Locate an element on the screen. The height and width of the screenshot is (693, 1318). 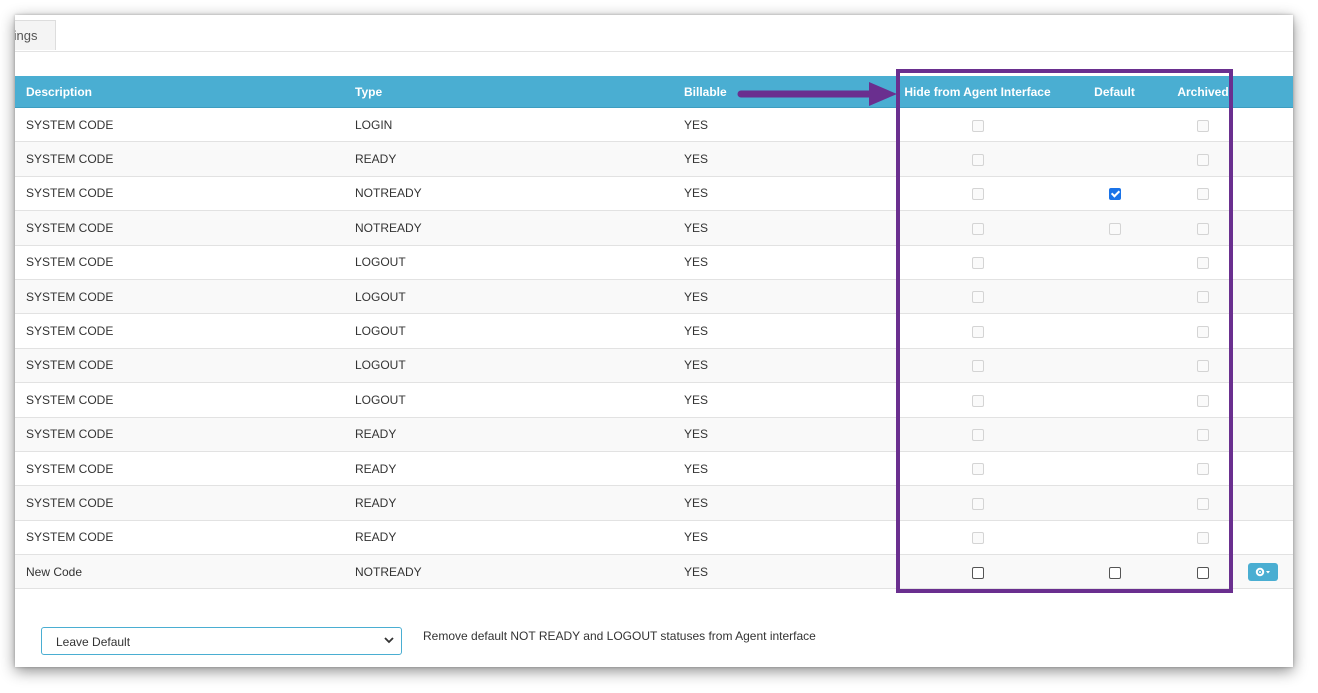
column-header-default: Default is located at coordinates (1114, 92).